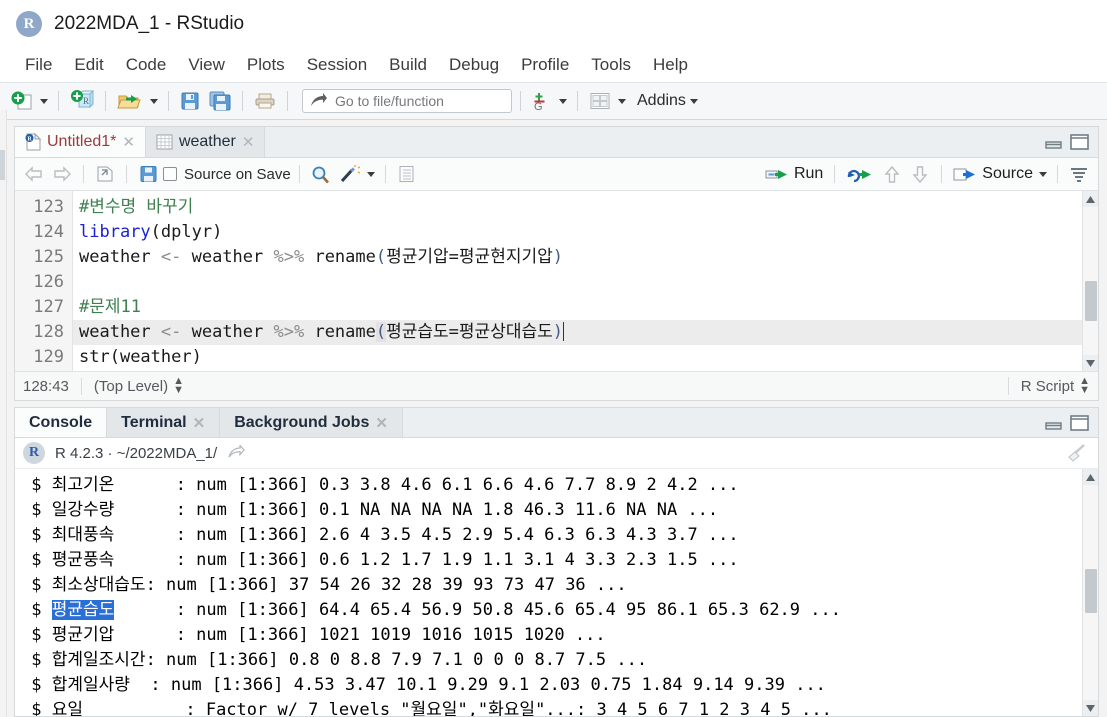 The height and width of the screenshot is (717, 1107). I want to click on forward-button, so click(62, 174).